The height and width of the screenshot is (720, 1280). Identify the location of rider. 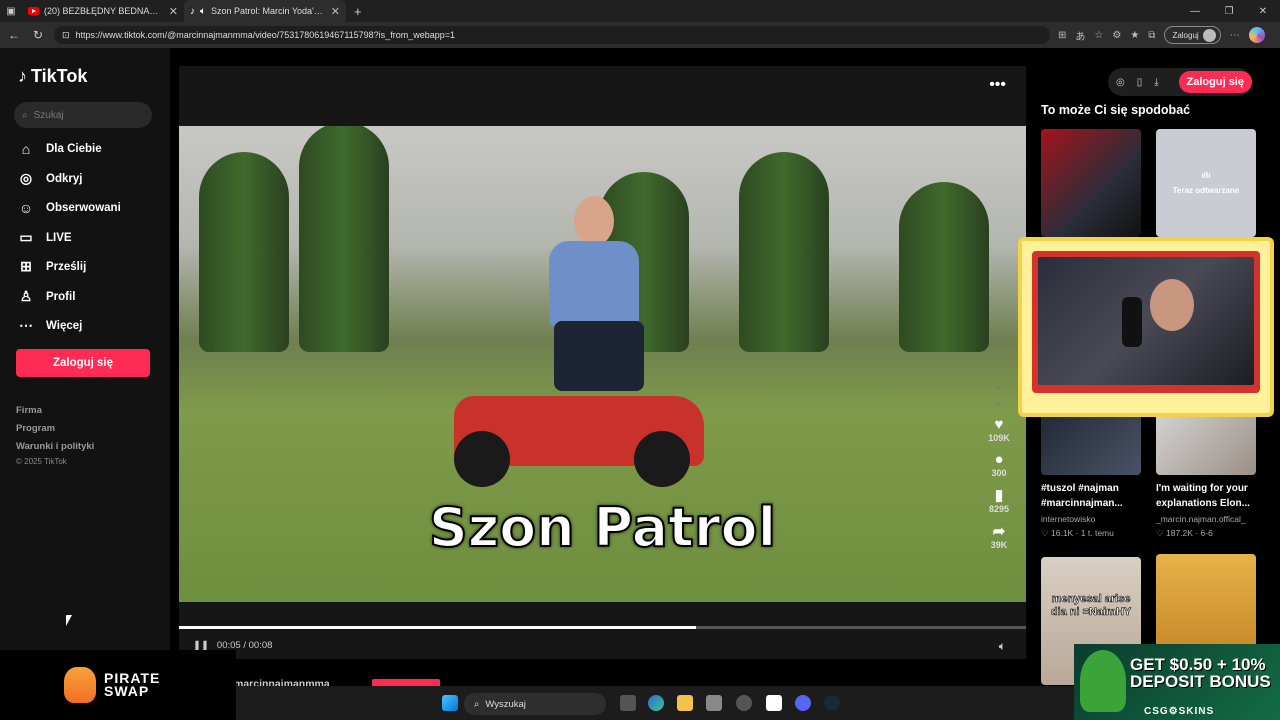
(594, 296).